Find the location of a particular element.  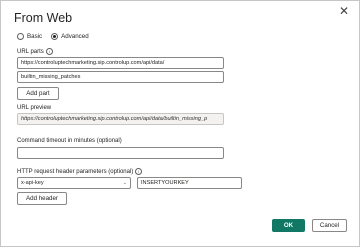

radio-advanced-label: Advanced is located at coordinates (75, 36).